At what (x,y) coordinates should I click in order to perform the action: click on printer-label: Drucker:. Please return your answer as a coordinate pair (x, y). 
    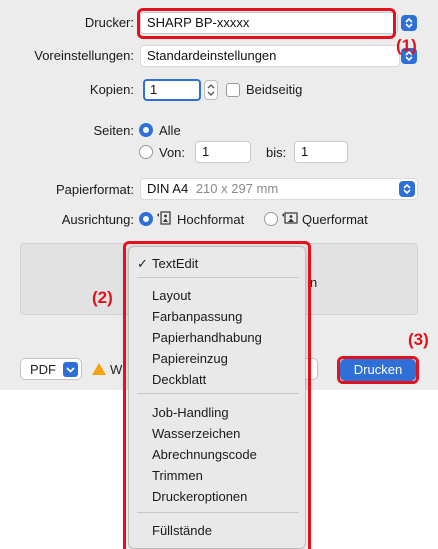
    Looking at the image, I should click on (109, 22).